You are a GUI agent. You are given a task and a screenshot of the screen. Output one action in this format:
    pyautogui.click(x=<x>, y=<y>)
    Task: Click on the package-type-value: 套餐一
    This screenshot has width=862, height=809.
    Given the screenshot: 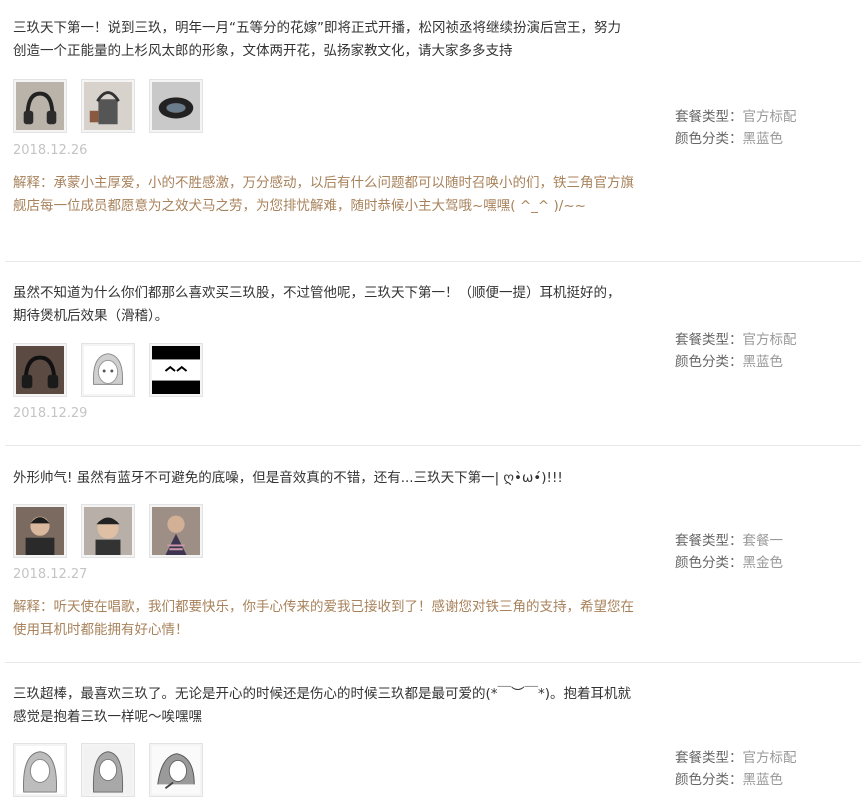 What is the action you would take?
    pyautogui.click(x=763, y=541)
    